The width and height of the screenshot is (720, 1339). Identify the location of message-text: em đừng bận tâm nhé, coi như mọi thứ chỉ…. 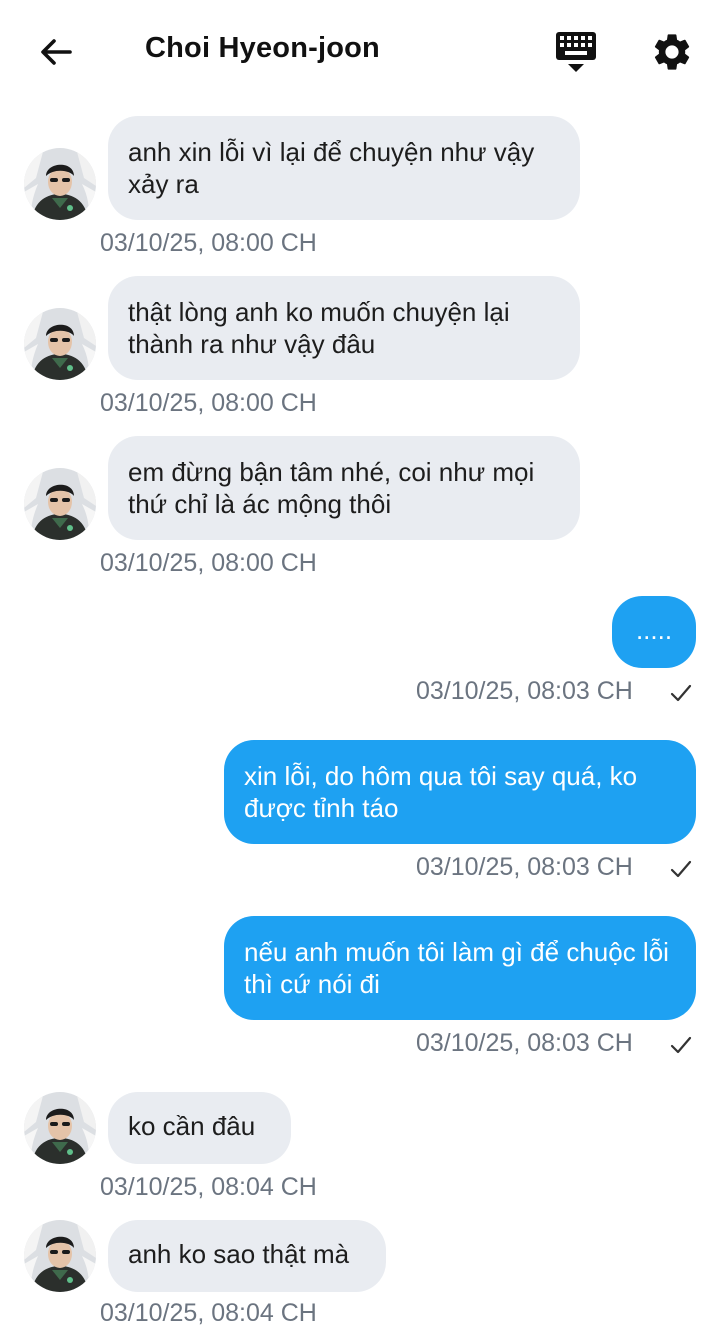
(331, 488).